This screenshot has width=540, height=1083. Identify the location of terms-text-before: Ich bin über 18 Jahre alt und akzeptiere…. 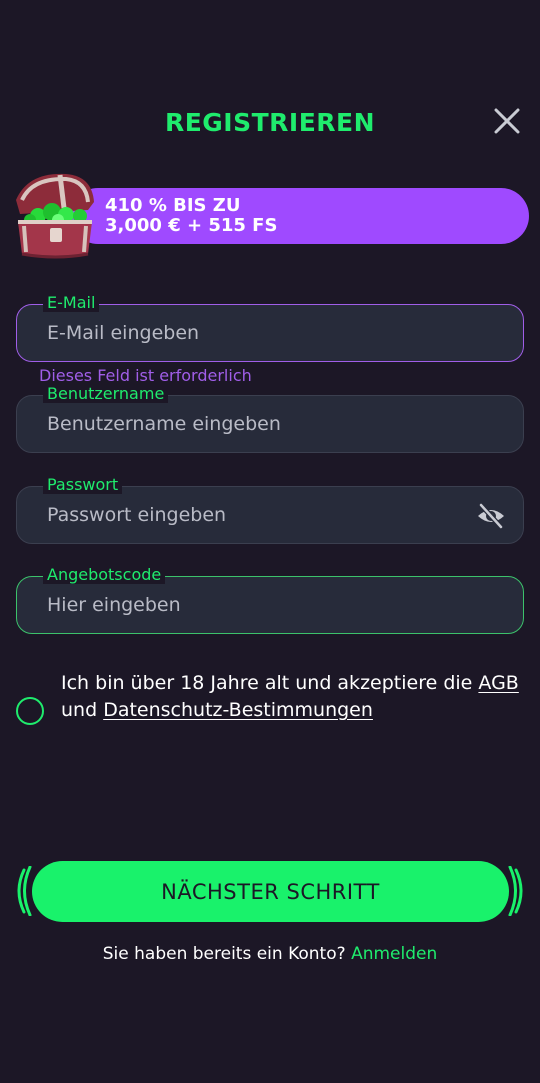
(270, 683).